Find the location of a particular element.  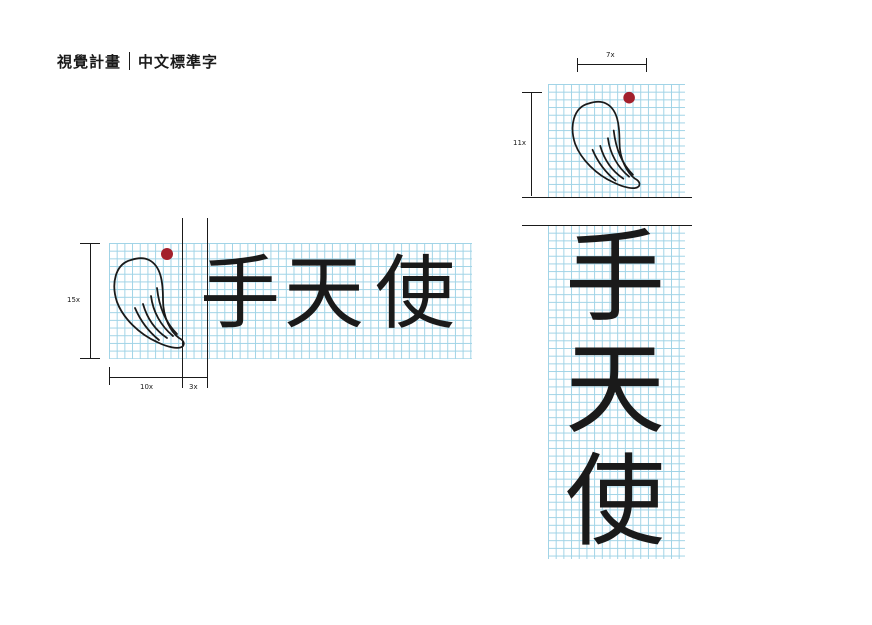

vertical-char-2: 天 is located at coordinates (615, 389).